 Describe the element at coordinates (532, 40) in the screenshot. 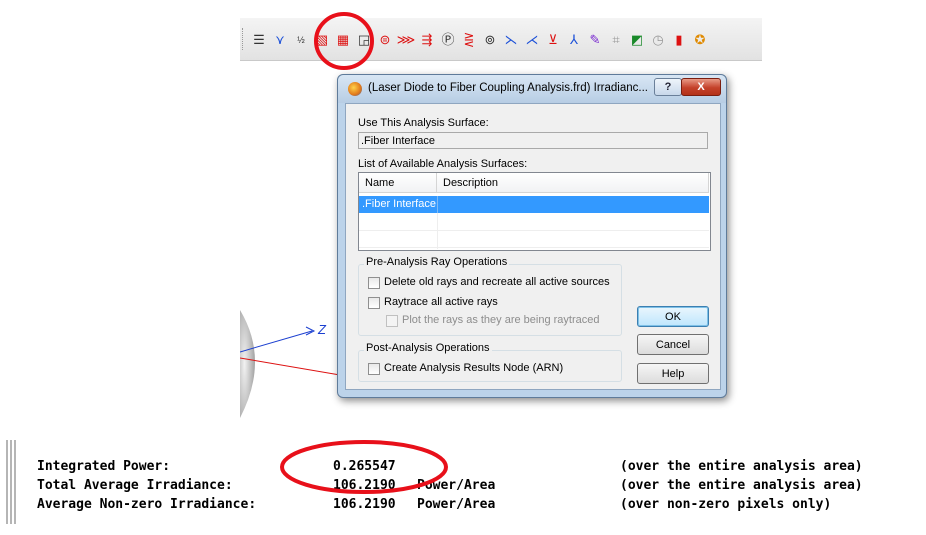

I see `filter2-icon: ⋌` at that location.